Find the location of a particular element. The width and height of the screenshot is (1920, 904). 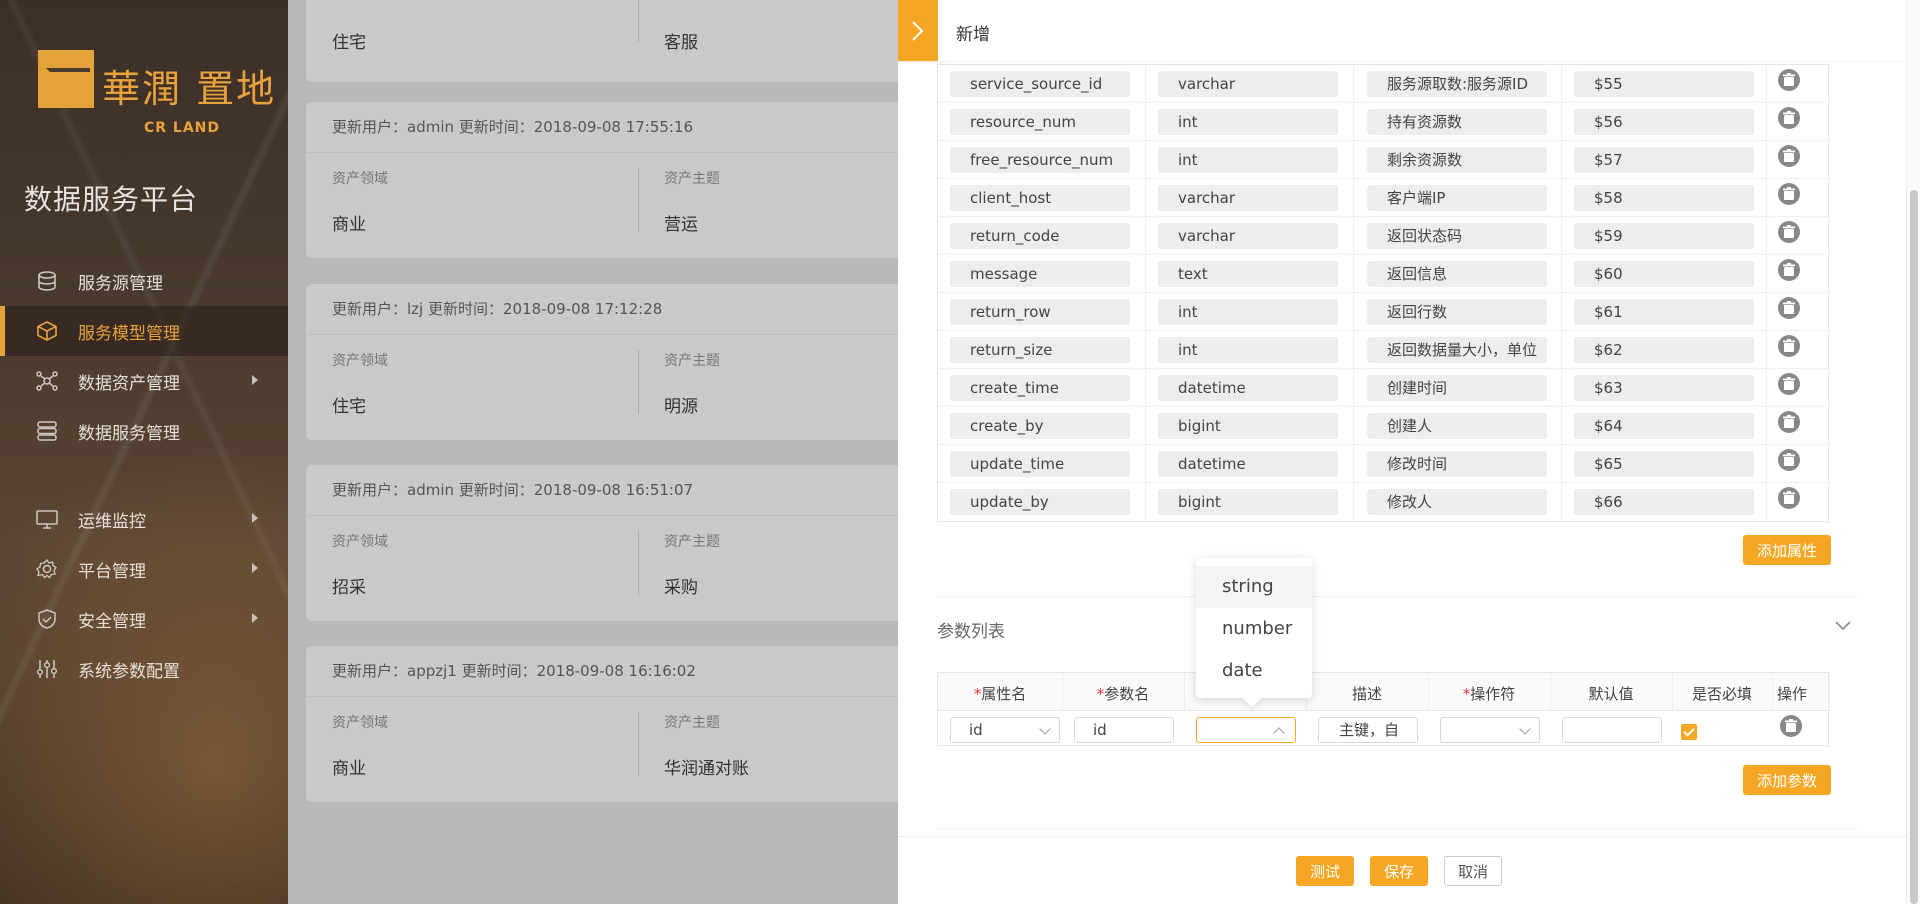

param-operator-select is located at coordinates (1490, 730).